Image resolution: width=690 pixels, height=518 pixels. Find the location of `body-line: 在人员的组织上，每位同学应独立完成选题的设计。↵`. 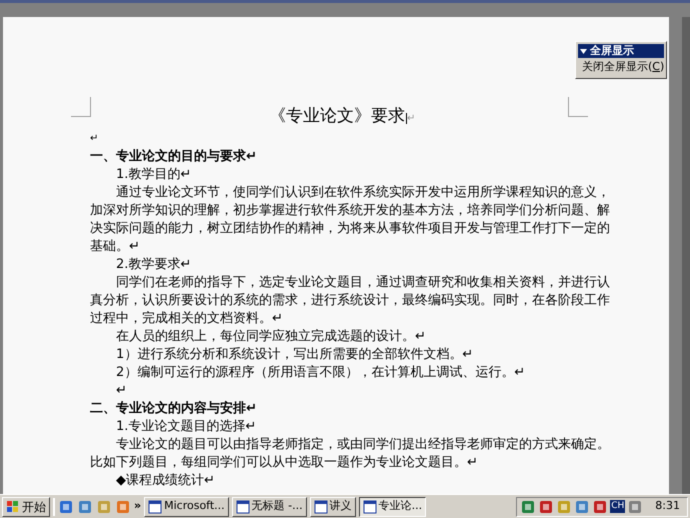

body-line: 在人员的组织上，每位同学应独立完成选题的设计。↵ is located at coordinates (270, 337).